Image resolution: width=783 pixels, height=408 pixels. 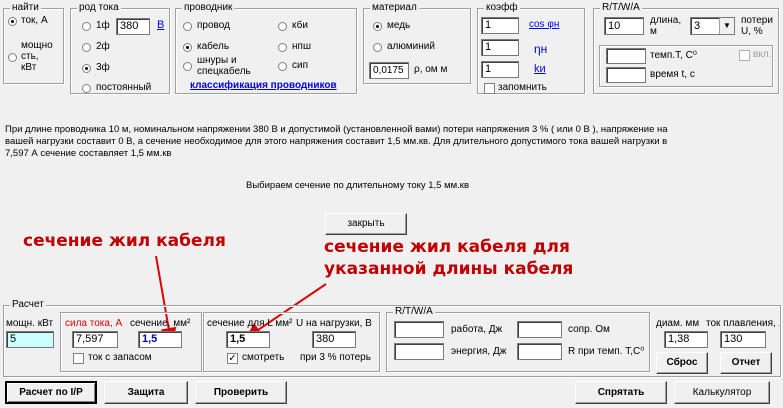 I want to click on conductor-label: проводник, so click(x=208, y=8).